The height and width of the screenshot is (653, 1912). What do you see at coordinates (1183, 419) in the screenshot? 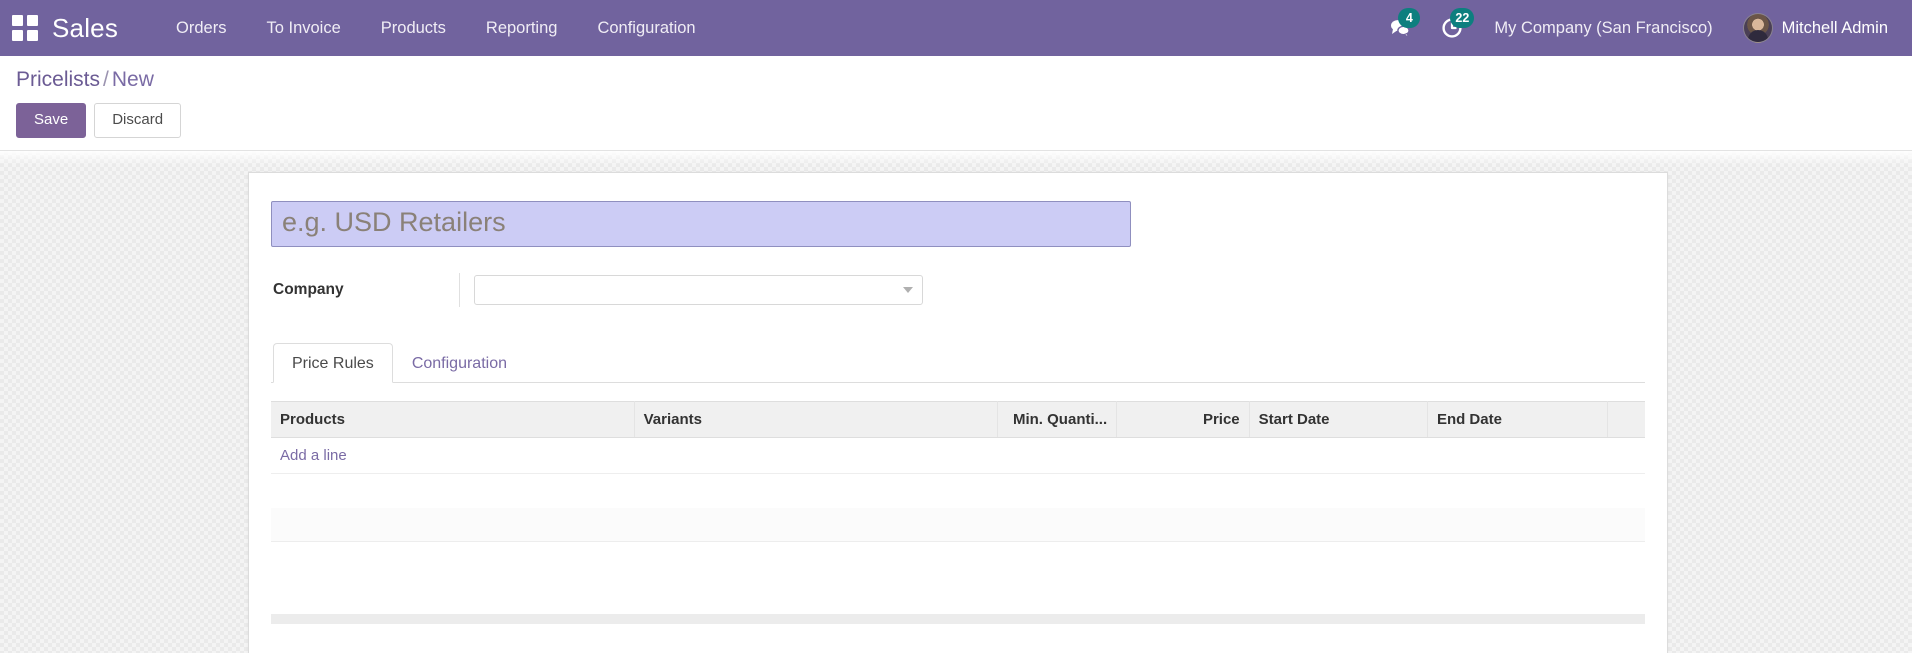
I see `column-header-price: Price` at bounding box center [1183, 419].